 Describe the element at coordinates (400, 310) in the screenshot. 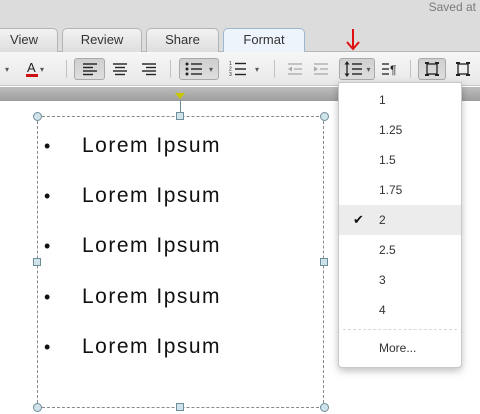

I see `line-spacing-option: 4` at that location.